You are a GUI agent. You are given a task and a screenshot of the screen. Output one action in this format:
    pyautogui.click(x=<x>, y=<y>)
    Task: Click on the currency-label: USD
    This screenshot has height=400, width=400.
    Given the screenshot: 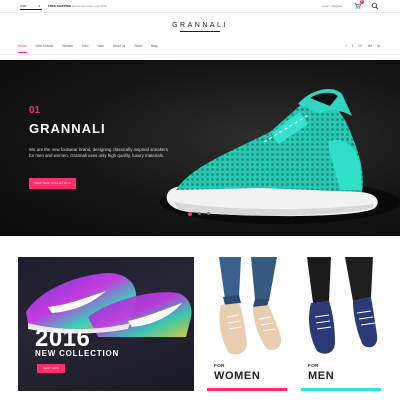 What is the action you would take?
    pyautogui.click(x=23, y=6)
    